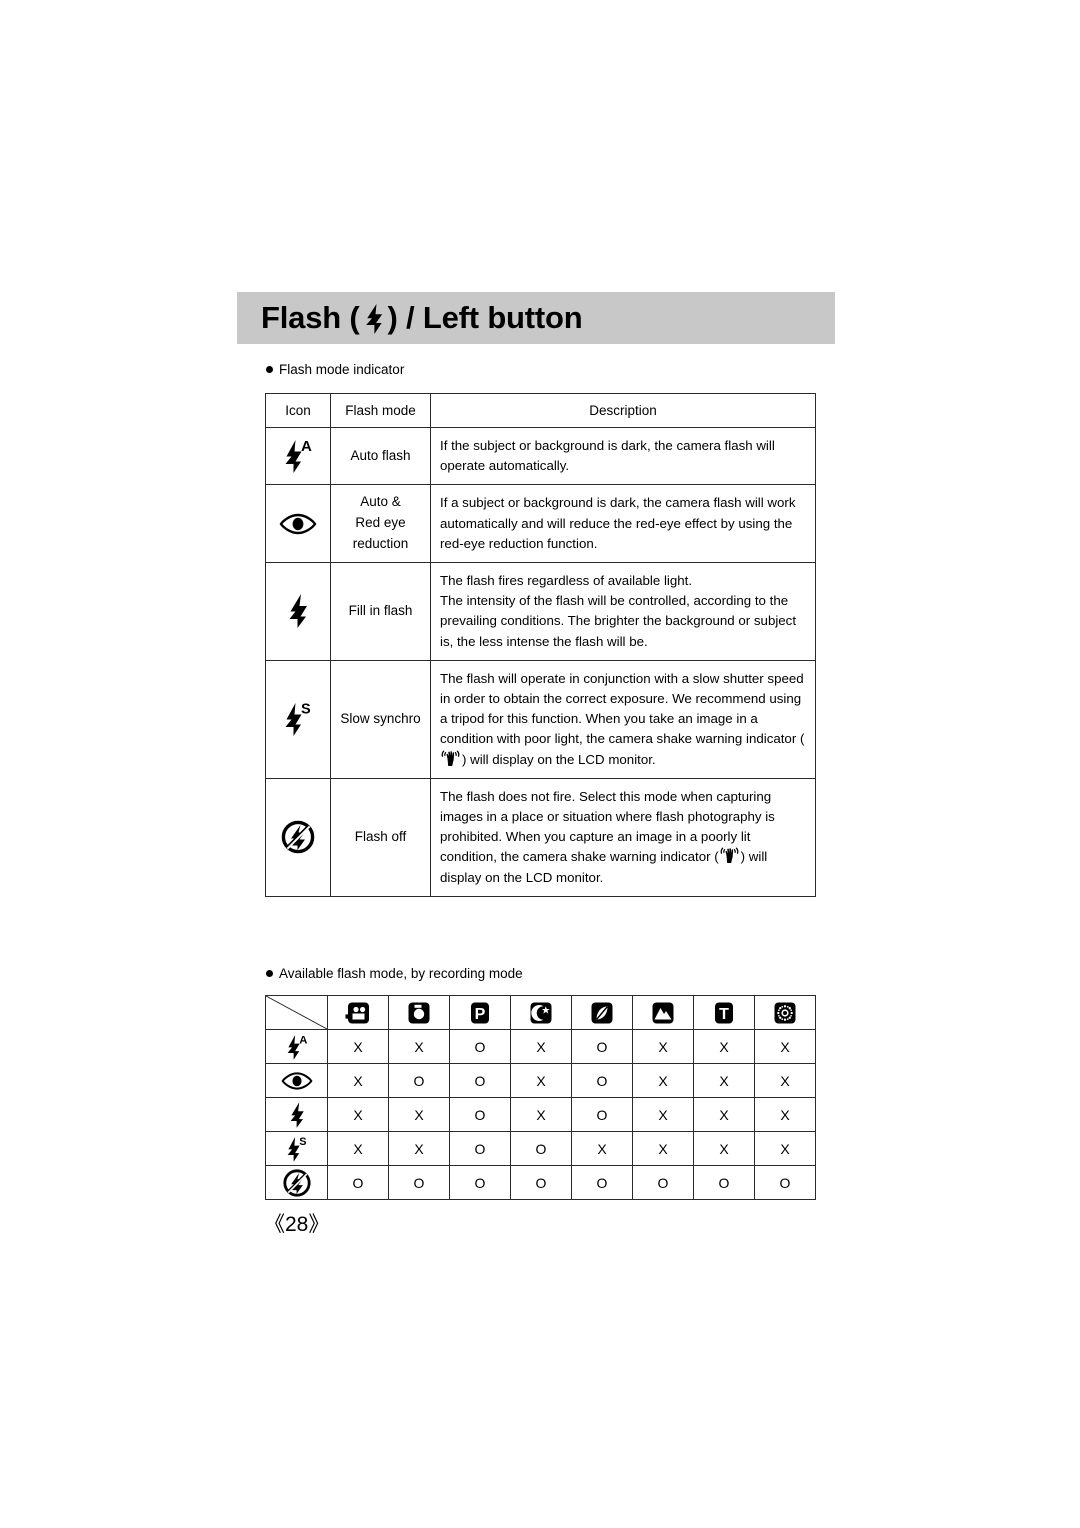 This screenshot has width=1080, height=1528. Describe the element at coordinates (602, 1013) in the screenshot. I see `portrait-mode-icon` at that location.